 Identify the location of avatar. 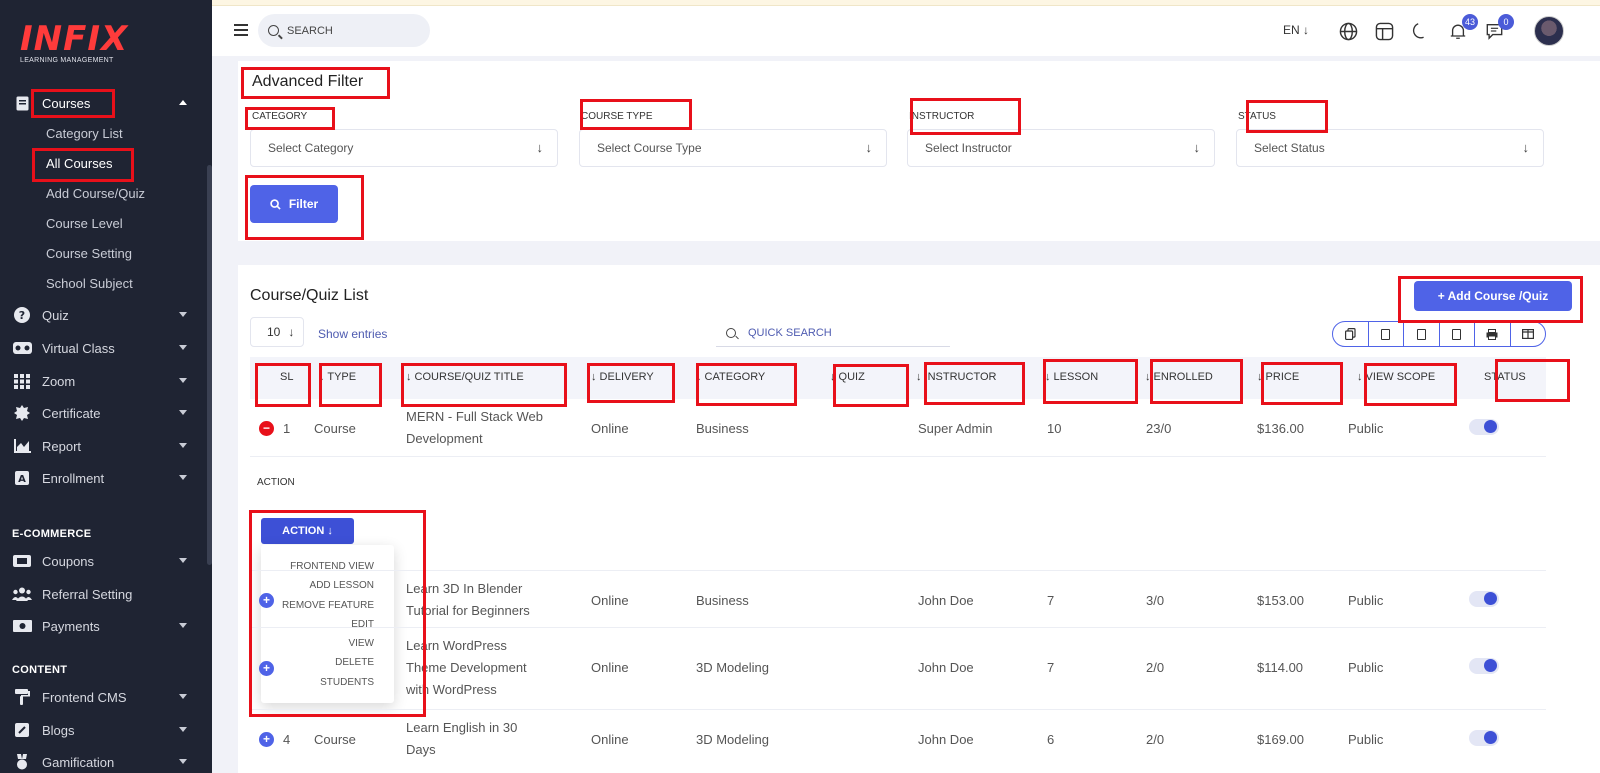
(1549, 31).